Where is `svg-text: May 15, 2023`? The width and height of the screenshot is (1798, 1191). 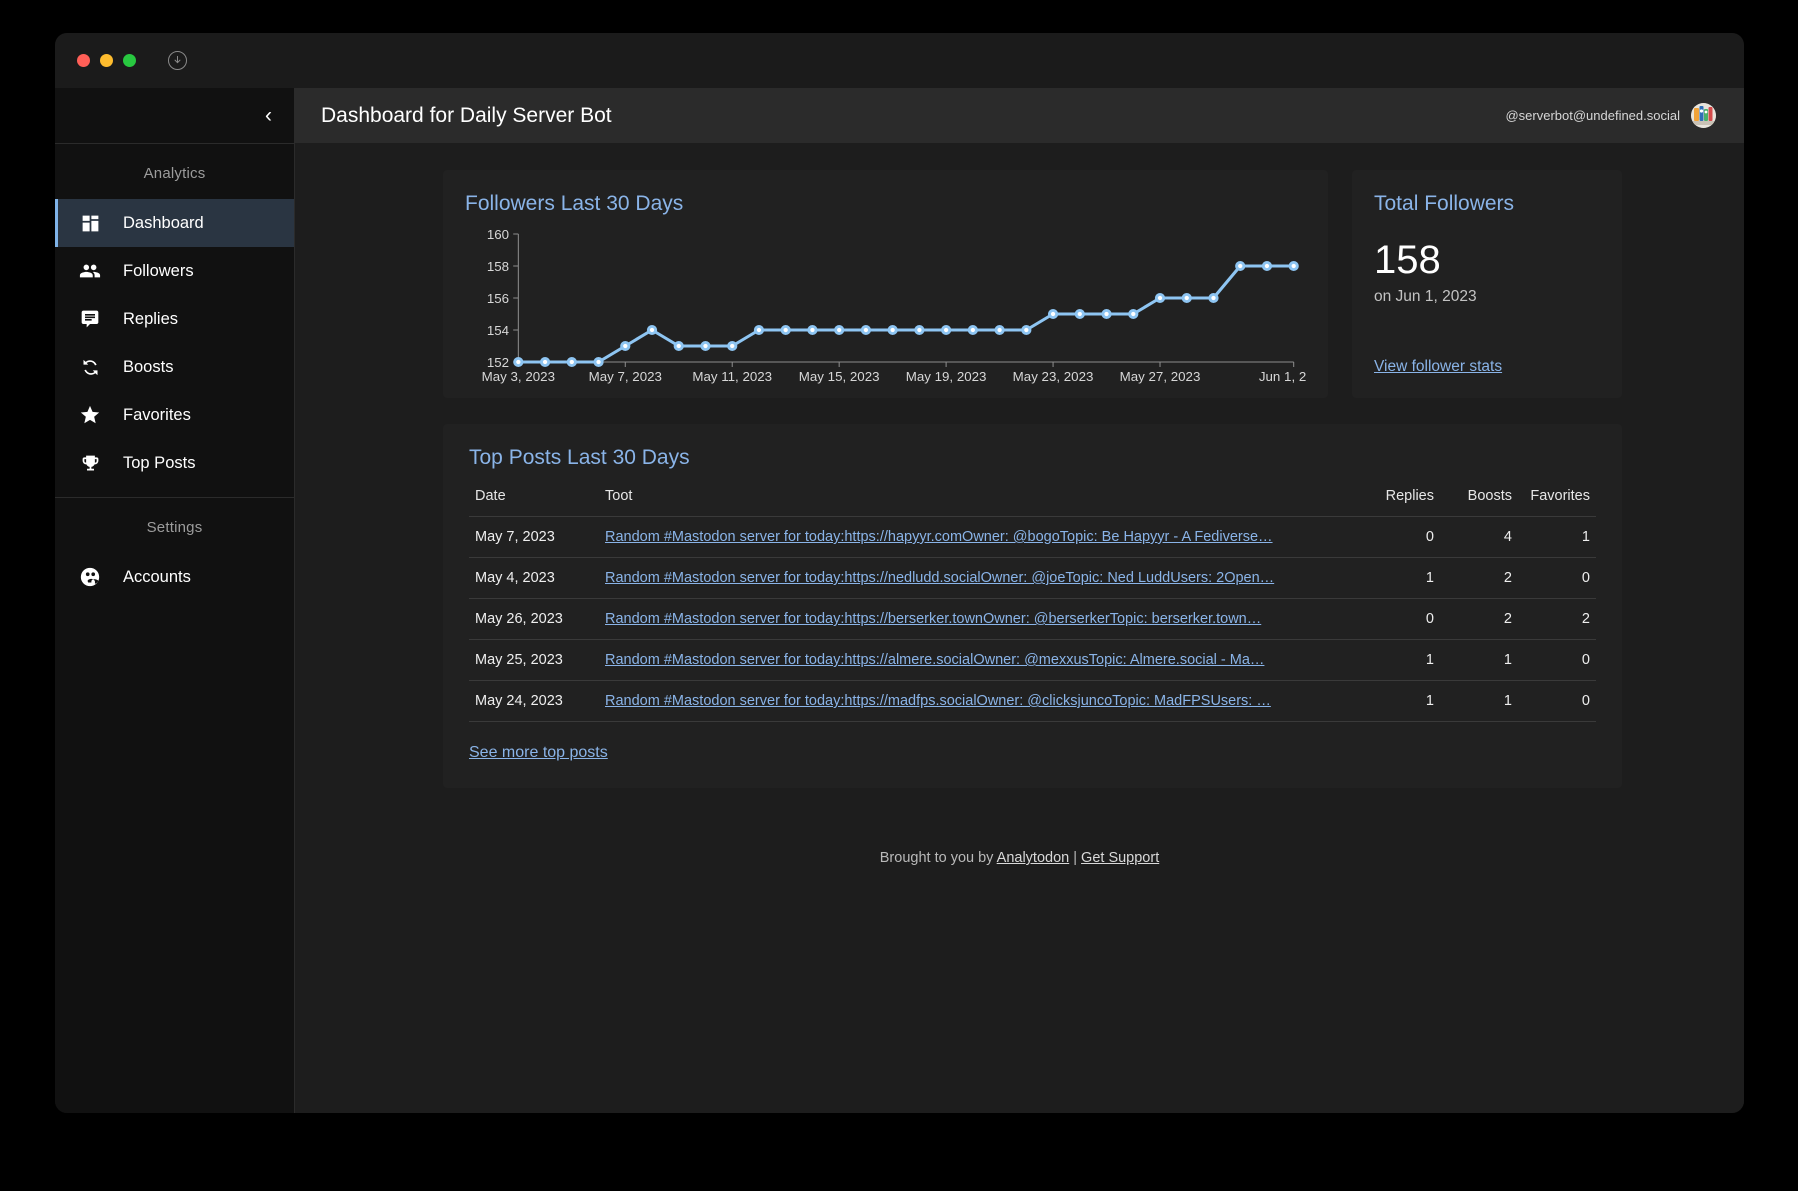
svg-text: May 15, 2023 is located at coordinates (839, 376).